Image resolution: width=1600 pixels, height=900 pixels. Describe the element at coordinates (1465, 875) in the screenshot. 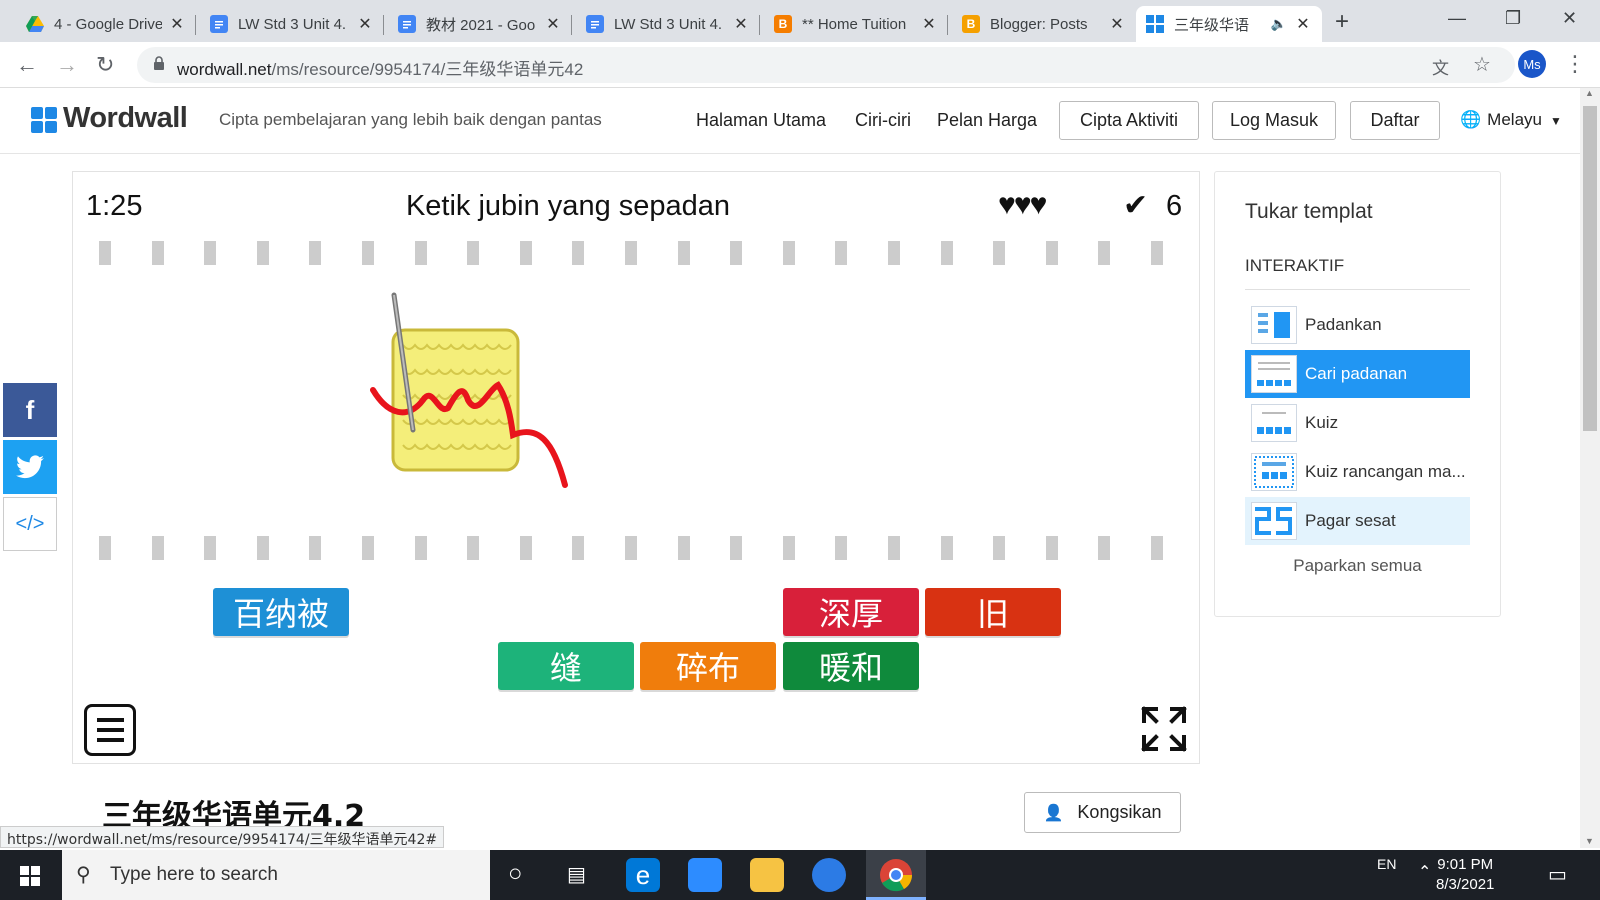

I see `taskbar-clock: 9:01 PM 8/3/2021` at that location.